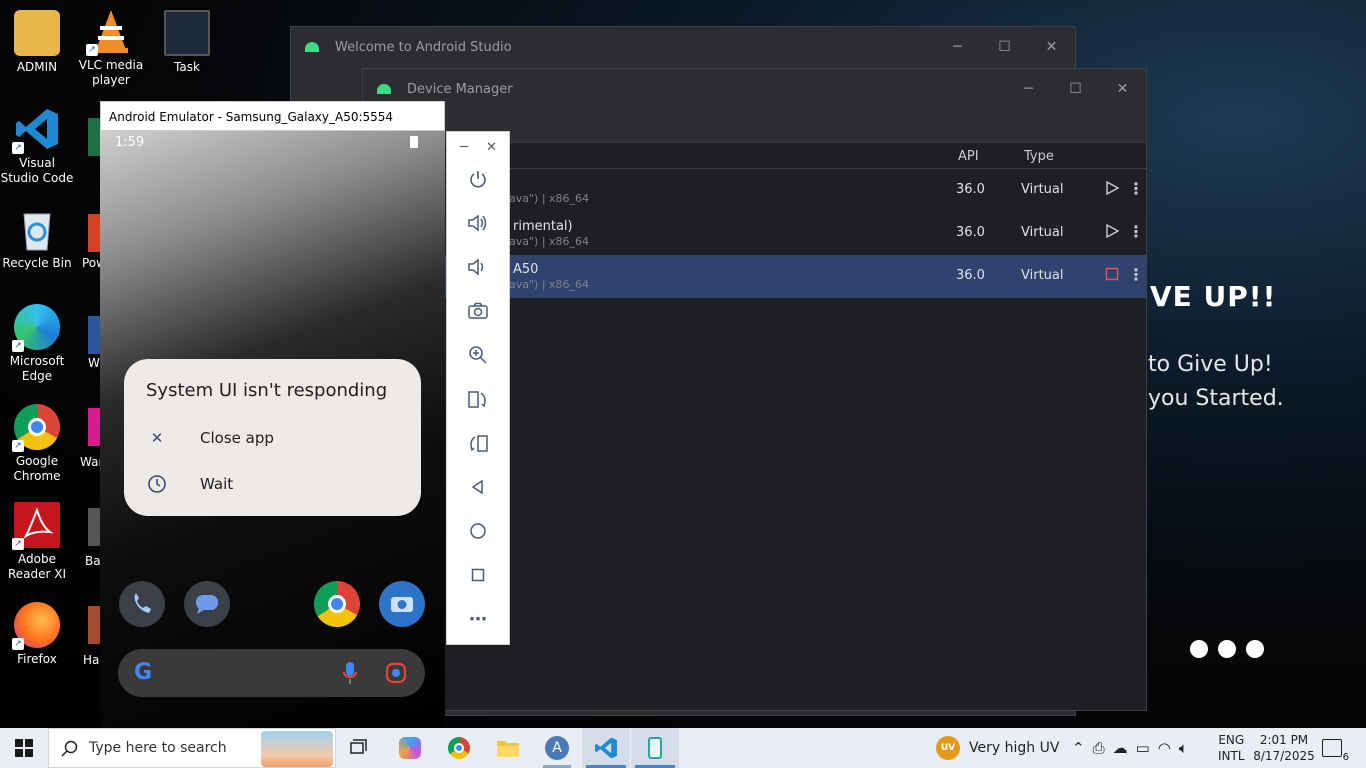 The width and height of the screenshot is (1366, 768). What do you see at coordinates (478, 619) in the screenshot?
I see `more-icon: ⋯` at bounding box center [478, 619].